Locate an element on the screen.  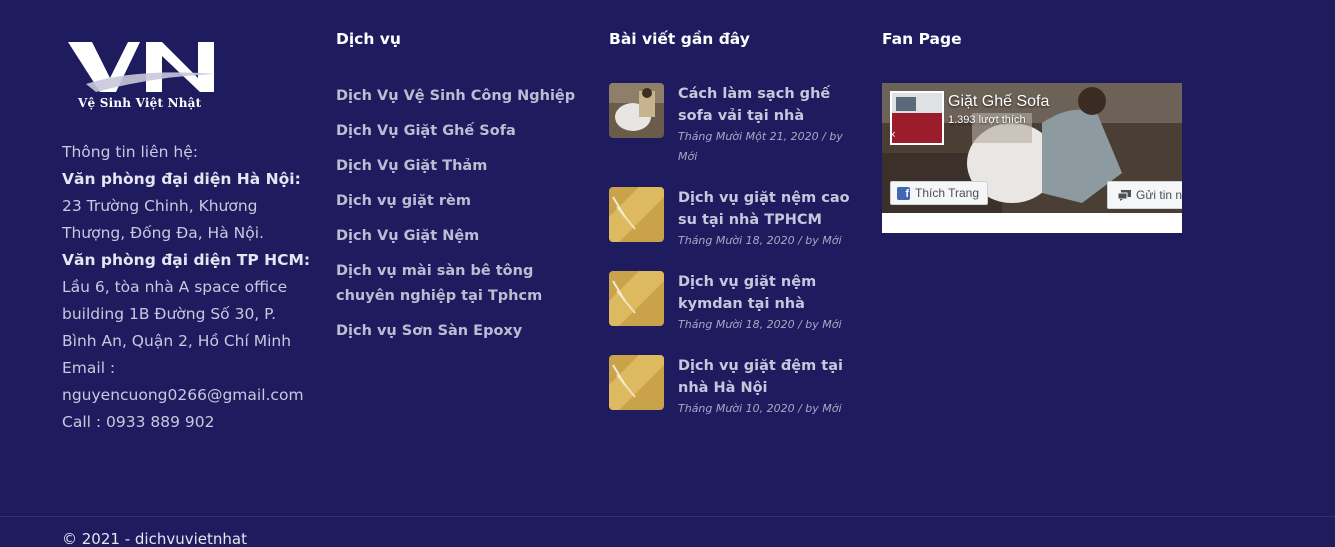
service-link: Dịch Vụ Giặt Nệm is located at coordinates (461, 236).